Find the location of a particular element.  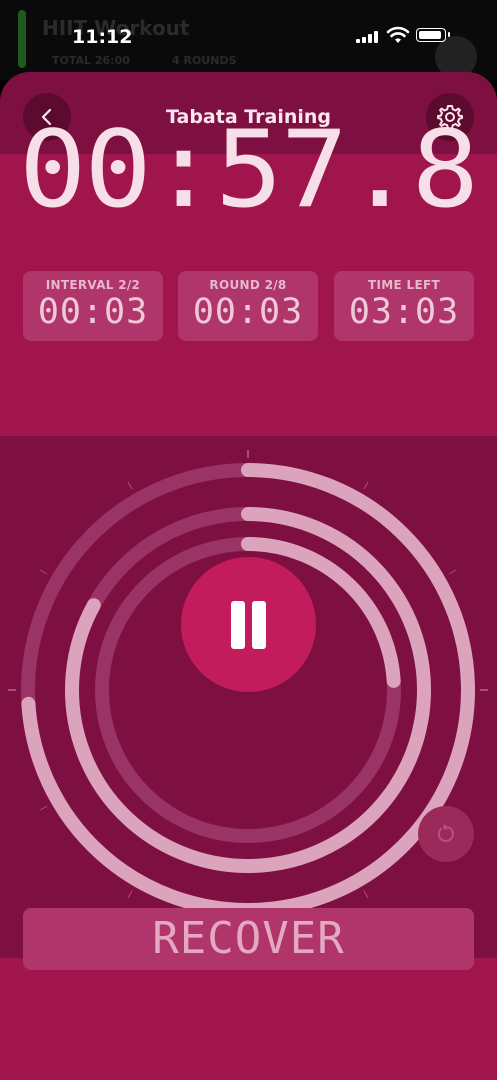

time-left-tile: TIME LEFT 03:03 is located at coordinates (404, 306).